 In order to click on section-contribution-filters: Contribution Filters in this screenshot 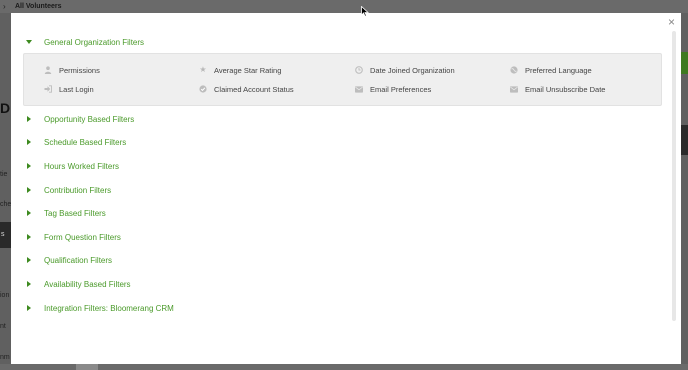, I will do `click(61, 190)`.